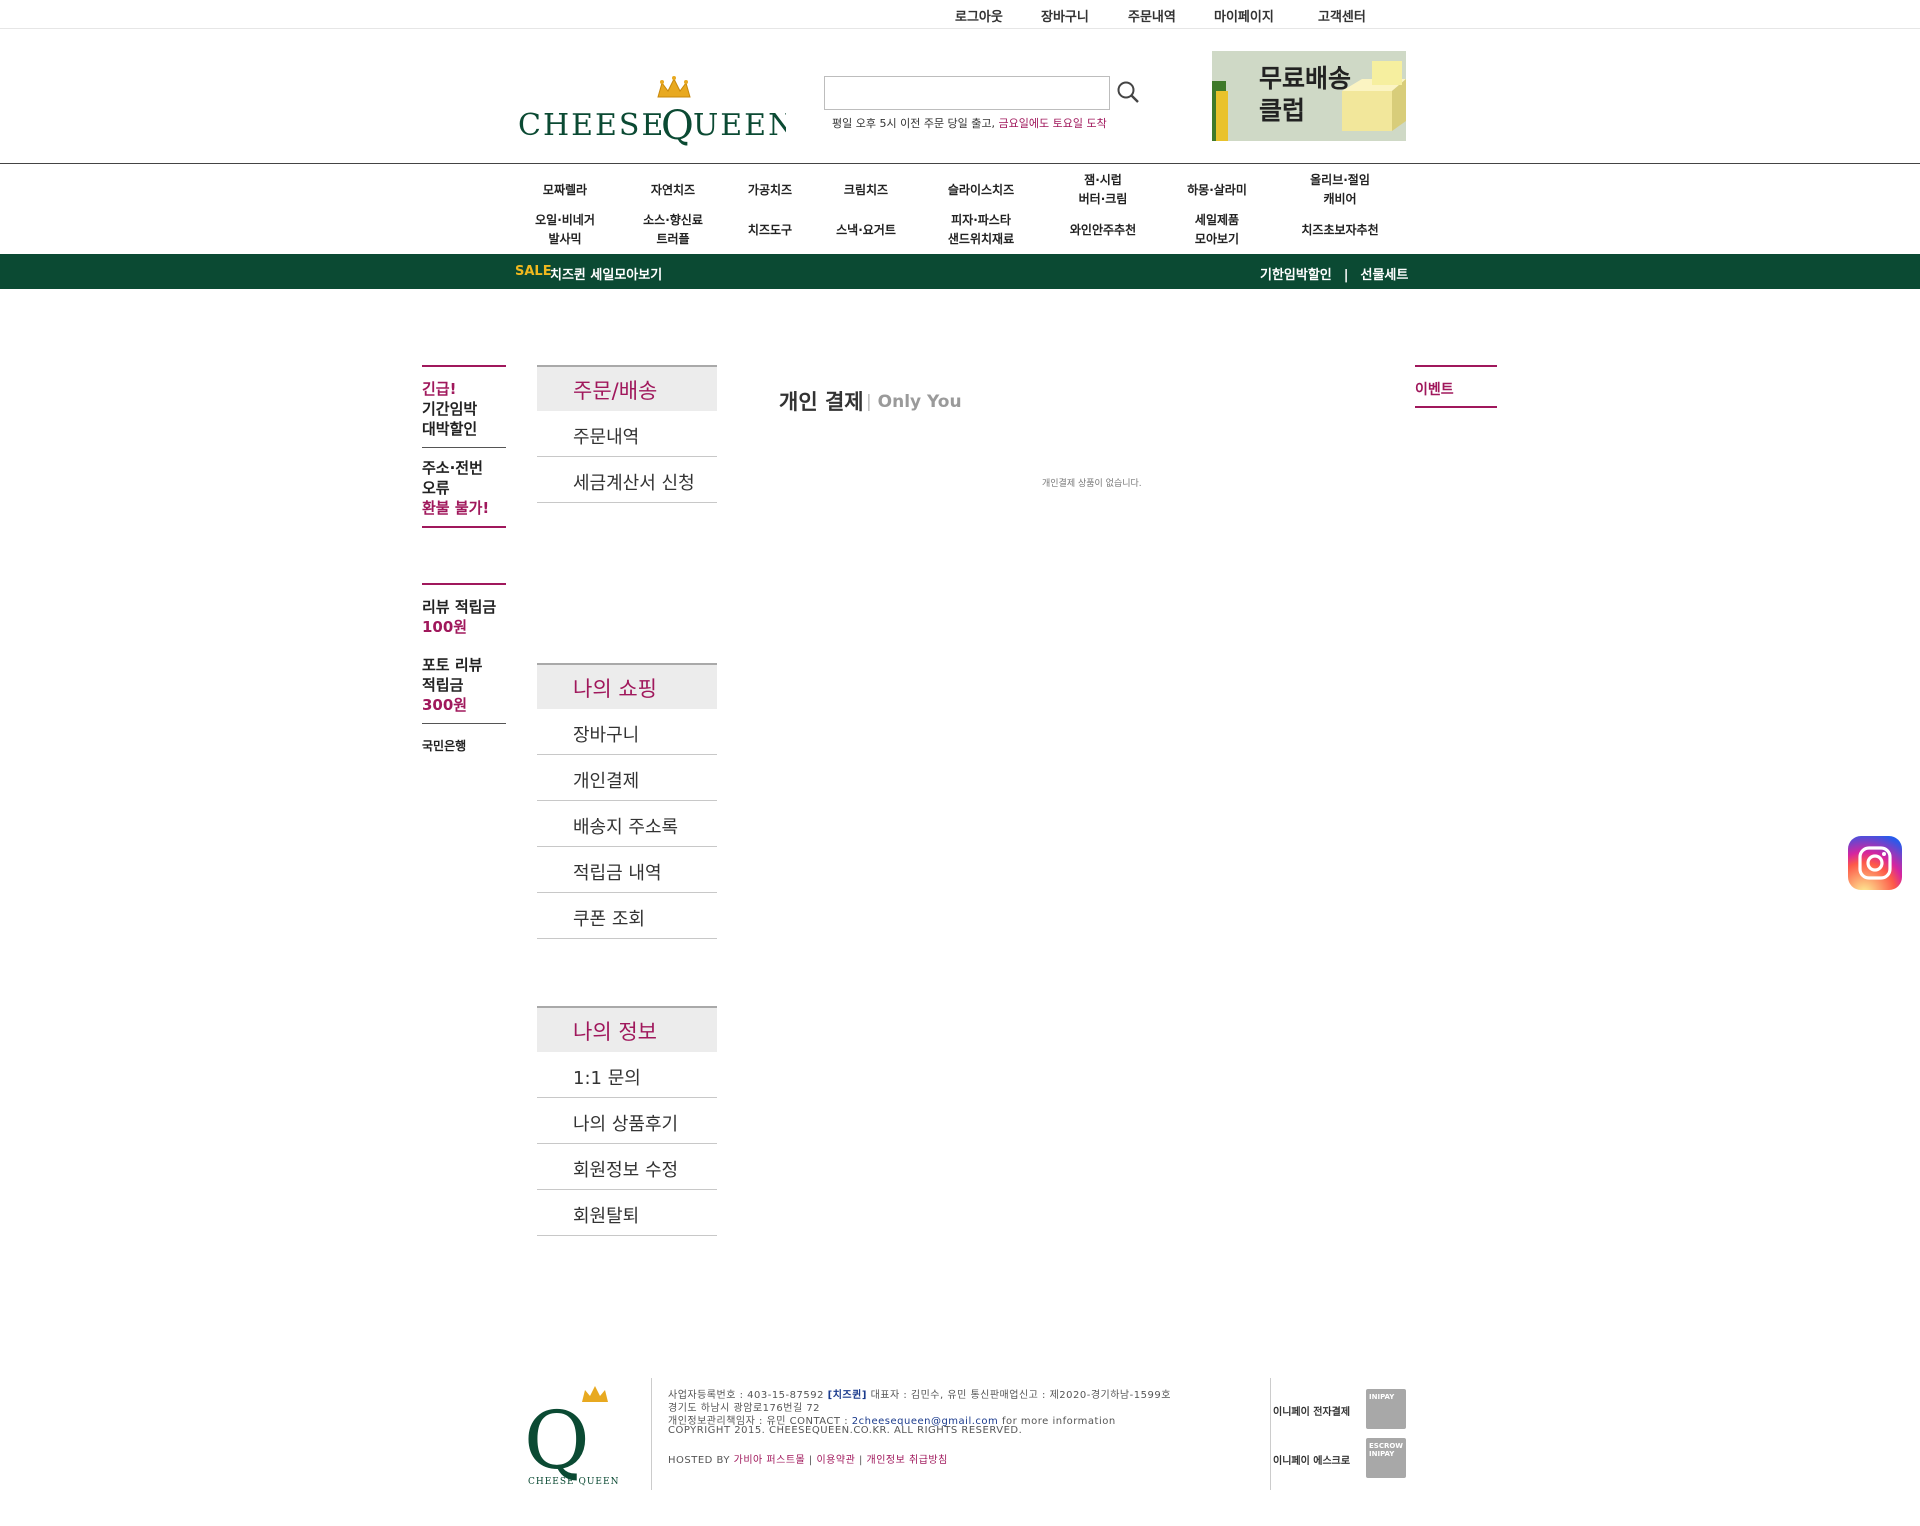 The height and width of the screenshot is (1526, 1920). What do you see at coordinates (960, 271) in the screenshot?
I see `promo-bar: SALE 치즈퀸 세일모아보기 기한임박할인 | 선물세트` at bounding box center [960, 271].